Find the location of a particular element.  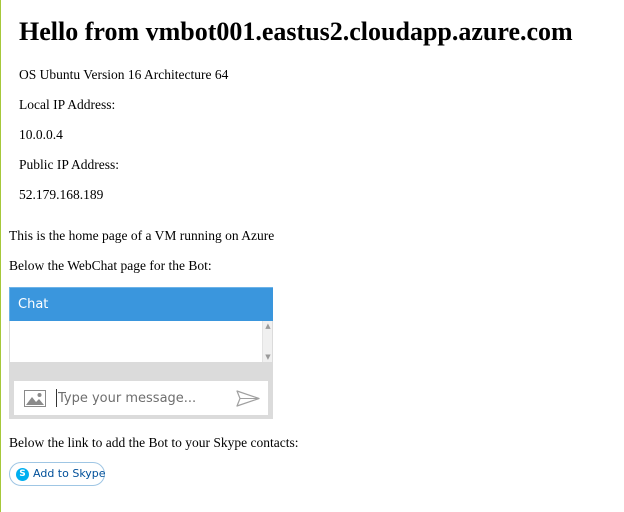

chat-history is located at coordinates (136, 341).